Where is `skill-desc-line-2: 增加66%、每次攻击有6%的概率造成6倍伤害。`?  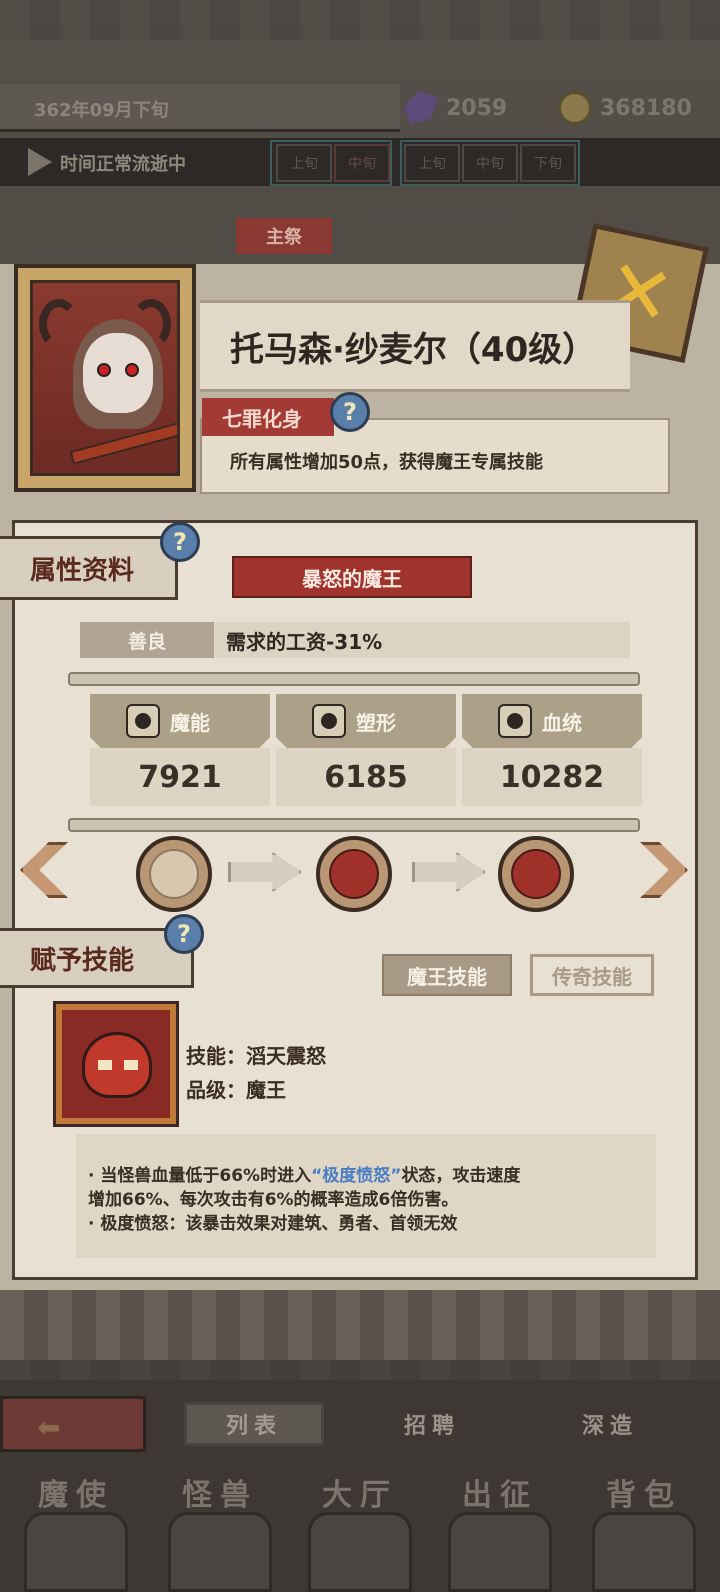
skill-desc-line-2: 增加66%、每次攻击有6%的概率造成6倍伤害。 is located at coordinates (273, 1200).